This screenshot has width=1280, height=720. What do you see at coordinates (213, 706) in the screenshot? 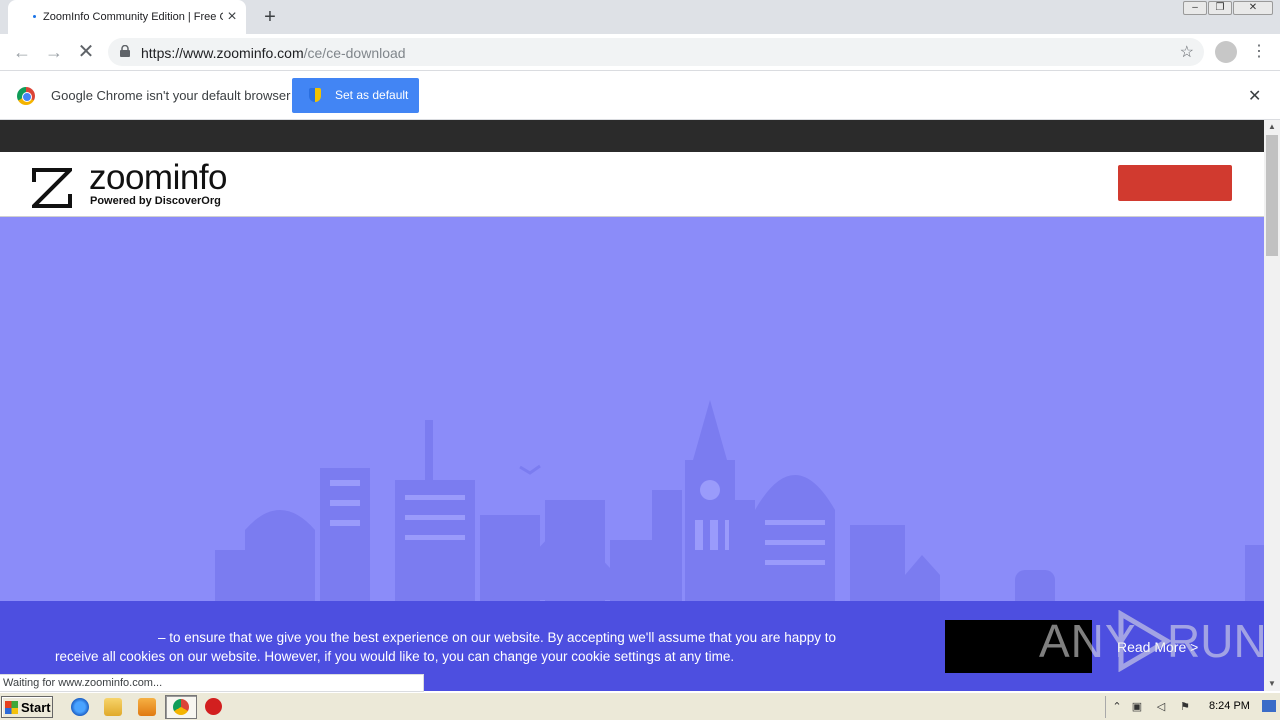
I see `antivirus-icon` at bounding box center [213, 706].